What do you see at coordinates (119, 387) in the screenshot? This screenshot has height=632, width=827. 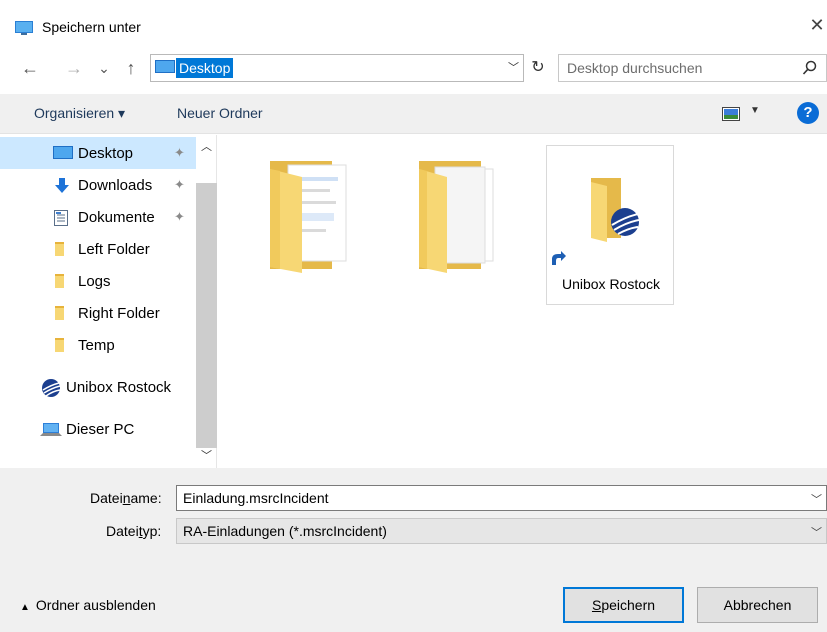 I see `sidebar-item-label: Unibox Rostock` at bounding box center [119, 387].